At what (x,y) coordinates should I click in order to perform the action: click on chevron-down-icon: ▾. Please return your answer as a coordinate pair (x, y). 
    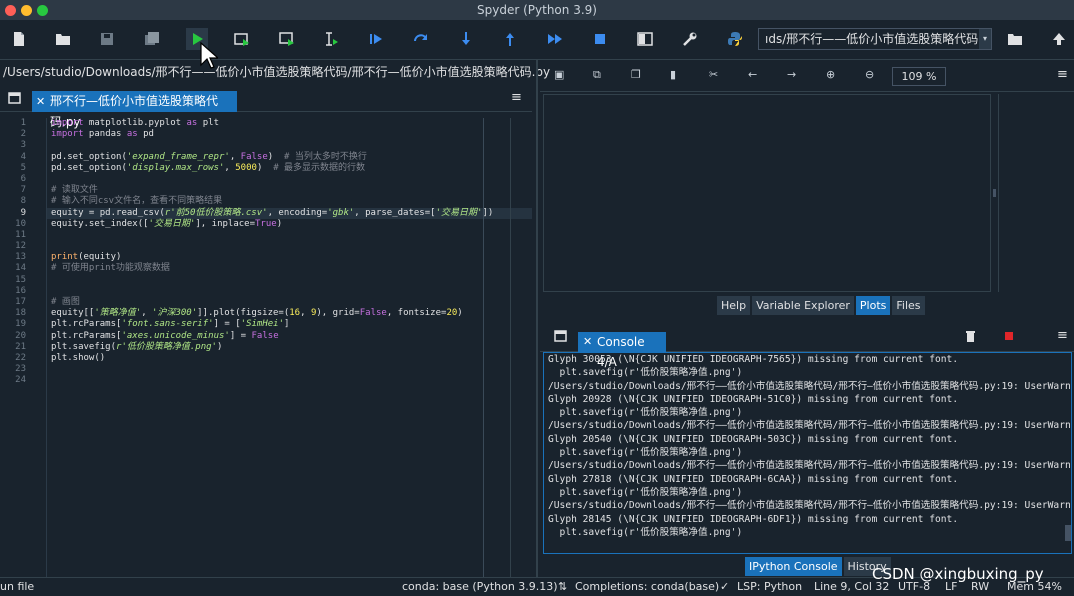
    Looking at the image, I should click on (985, 39).